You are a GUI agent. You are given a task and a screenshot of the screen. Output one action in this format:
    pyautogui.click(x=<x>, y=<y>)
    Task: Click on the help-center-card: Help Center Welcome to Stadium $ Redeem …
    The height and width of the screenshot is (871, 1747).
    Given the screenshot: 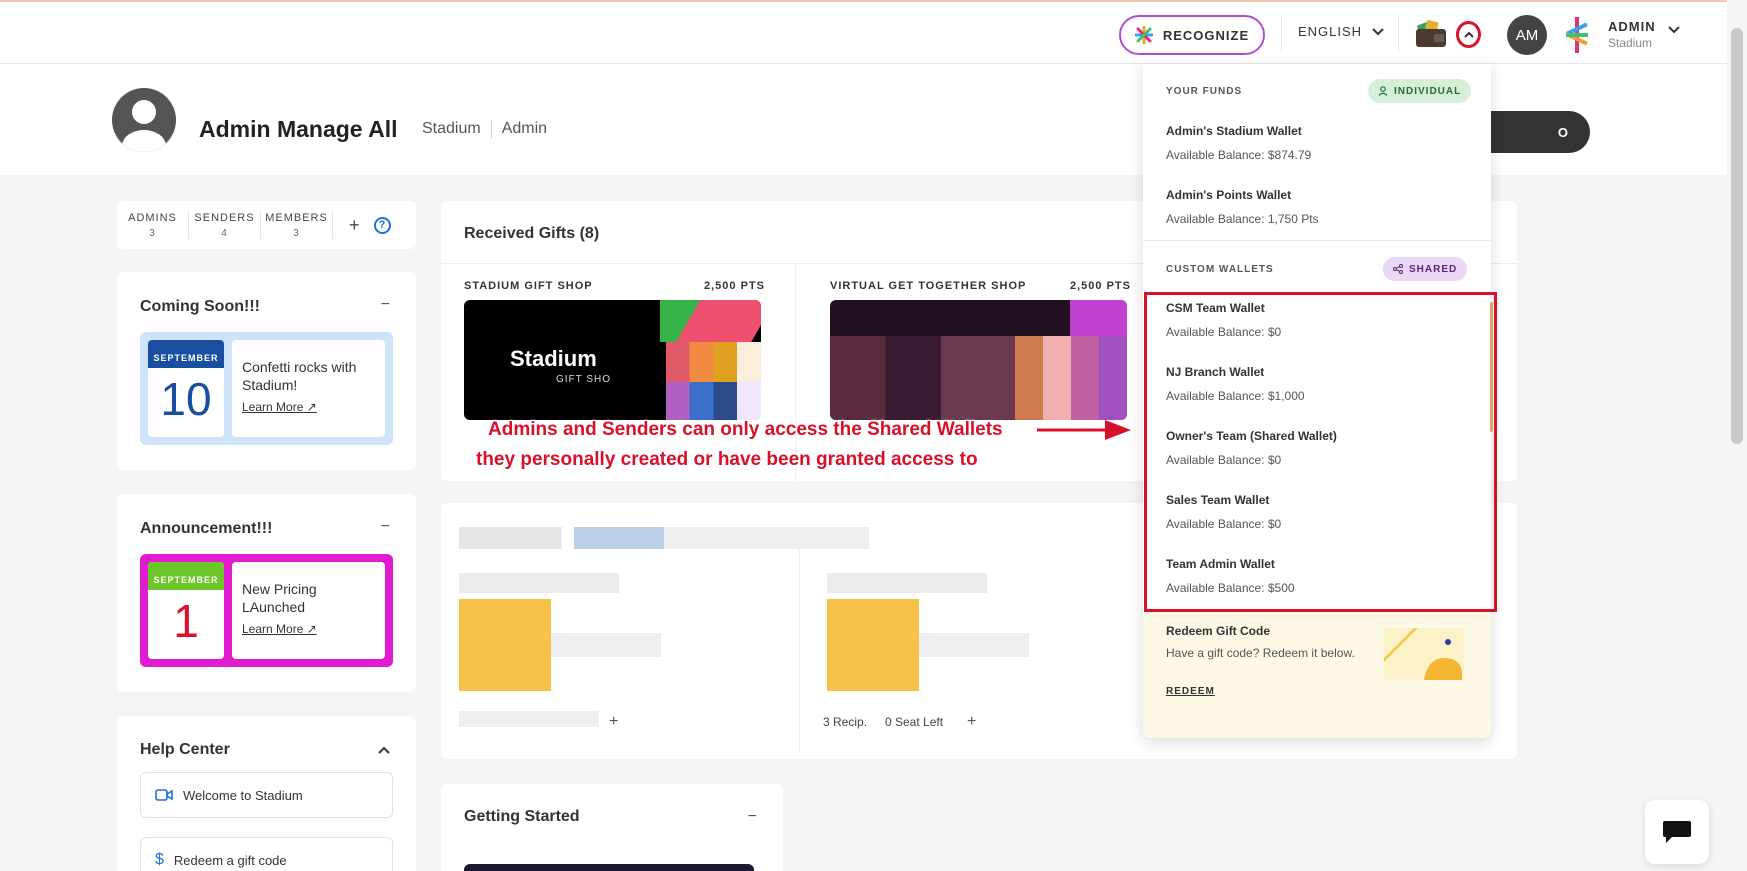 What is the action you would take?
    pyautogui.click(x=266, y=793)
    